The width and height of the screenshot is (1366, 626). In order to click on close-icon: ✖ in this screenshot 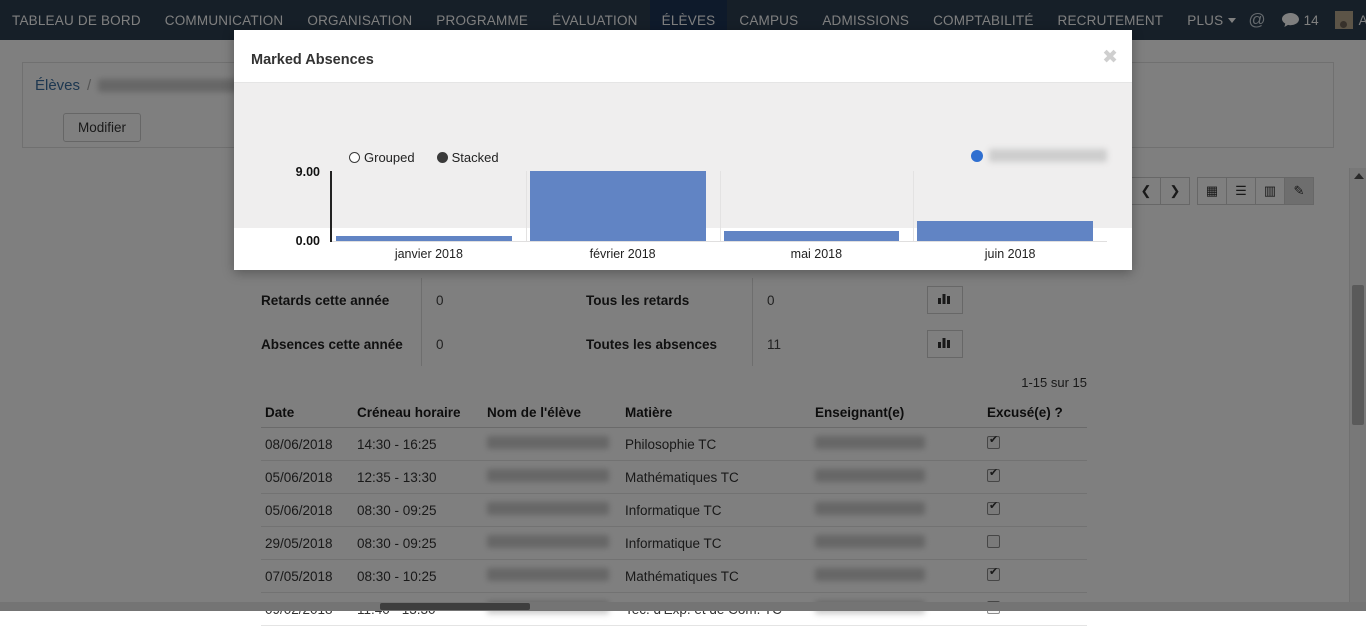, I will do `click(1110, 57)`.